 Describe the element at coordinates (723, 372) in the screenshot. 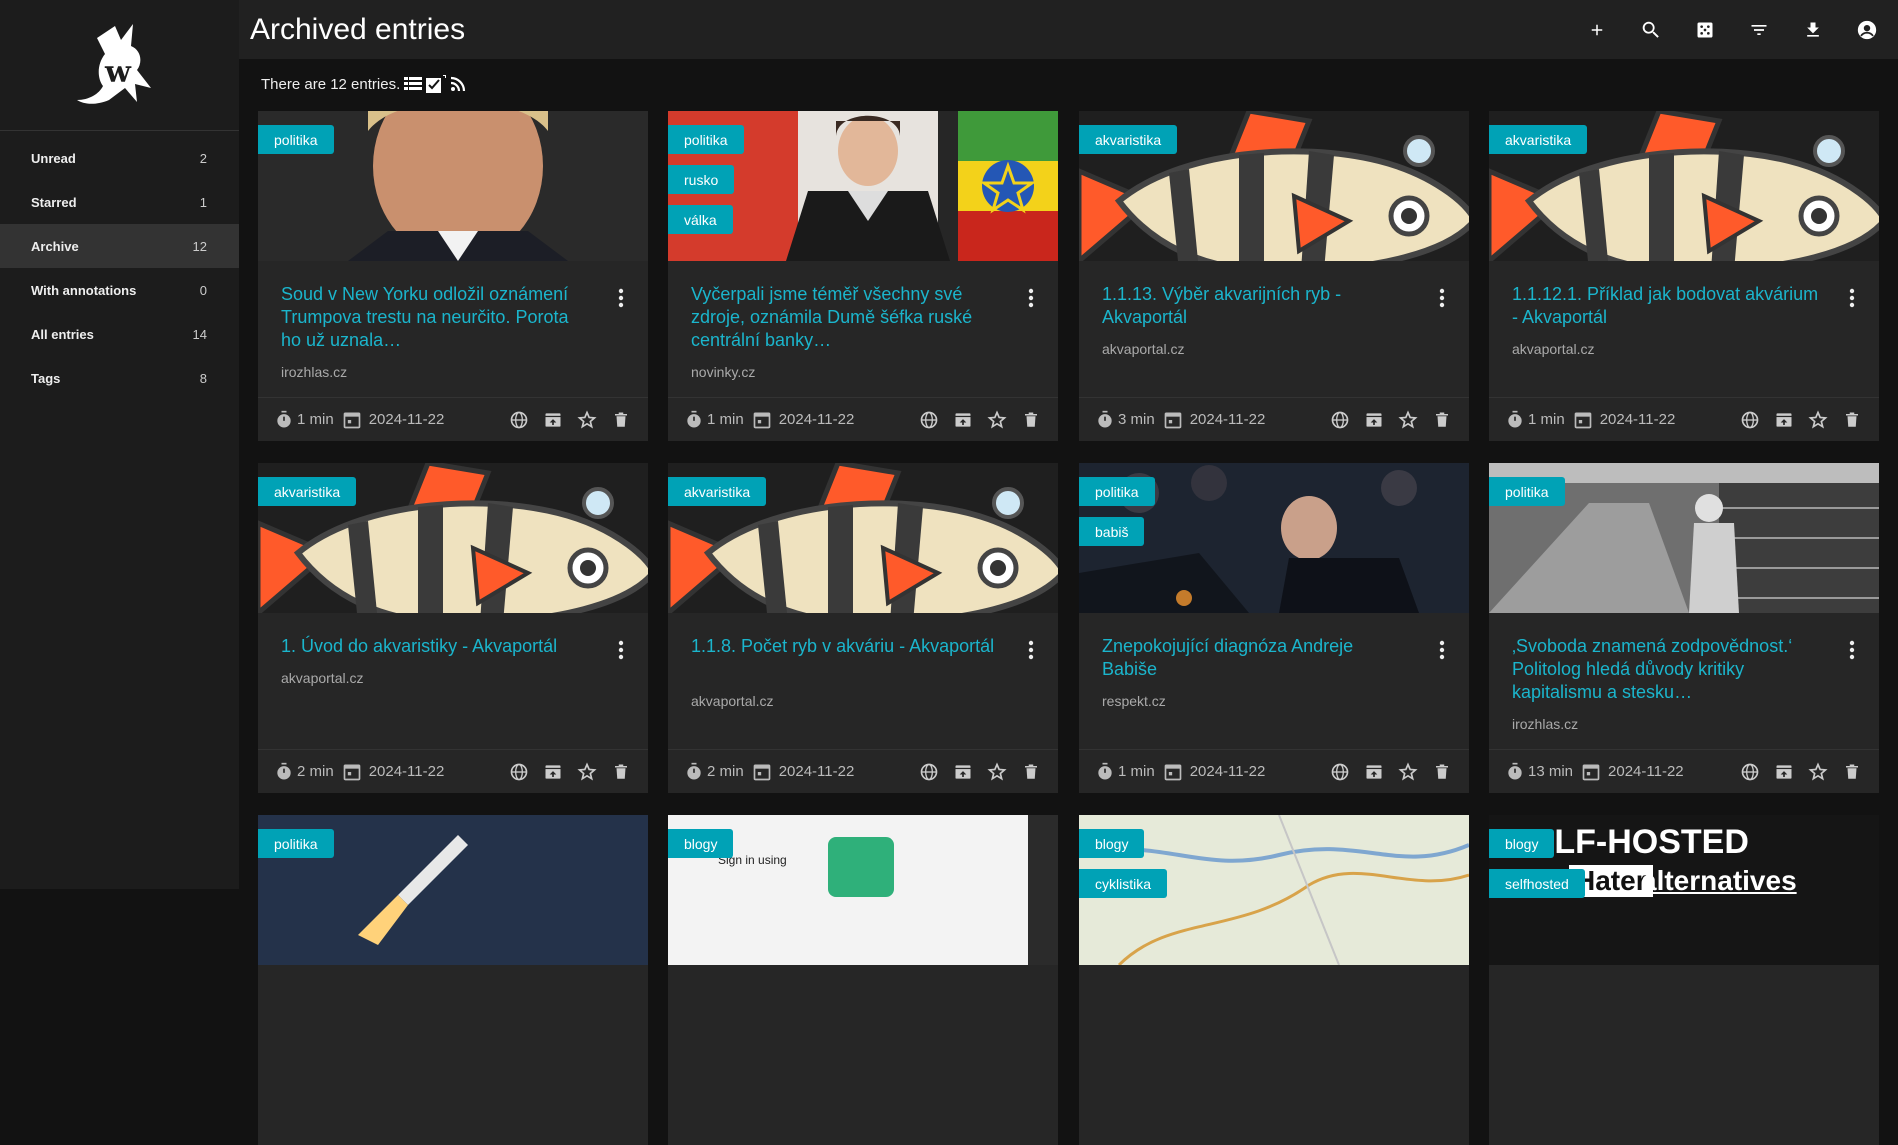

I see `entry-domain: novinky.cz` at that location.